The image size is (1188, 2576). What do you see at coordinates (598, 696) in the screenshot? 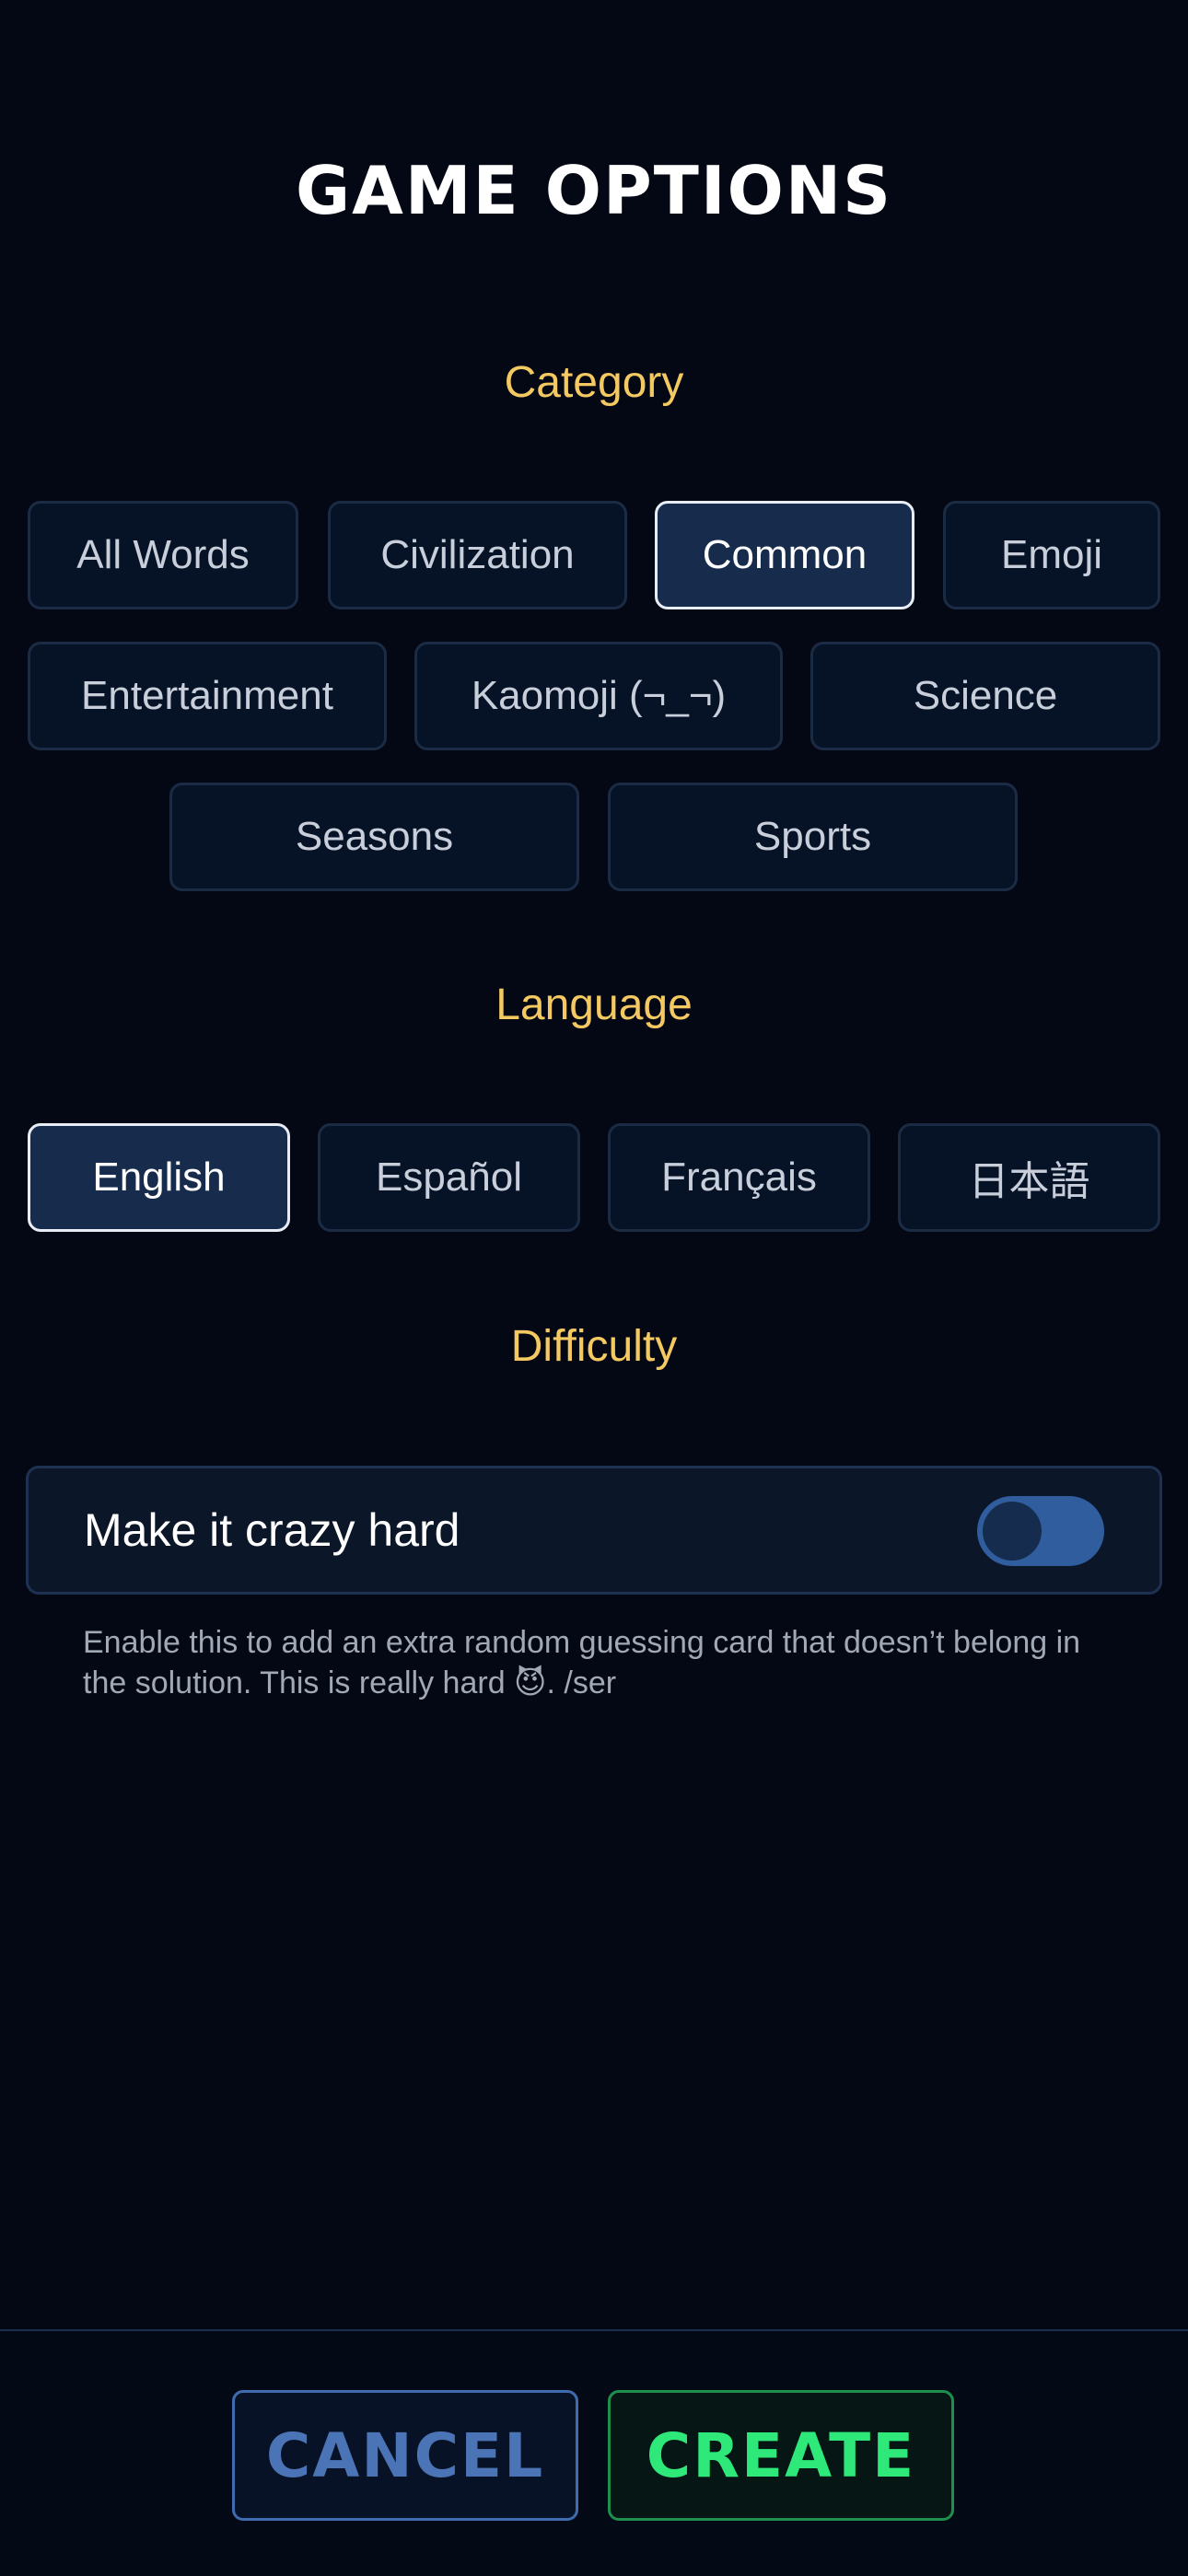
I see `category-chip-kaomoji: Kaomoji (¬_¬)` at bounding box center [598, 696].